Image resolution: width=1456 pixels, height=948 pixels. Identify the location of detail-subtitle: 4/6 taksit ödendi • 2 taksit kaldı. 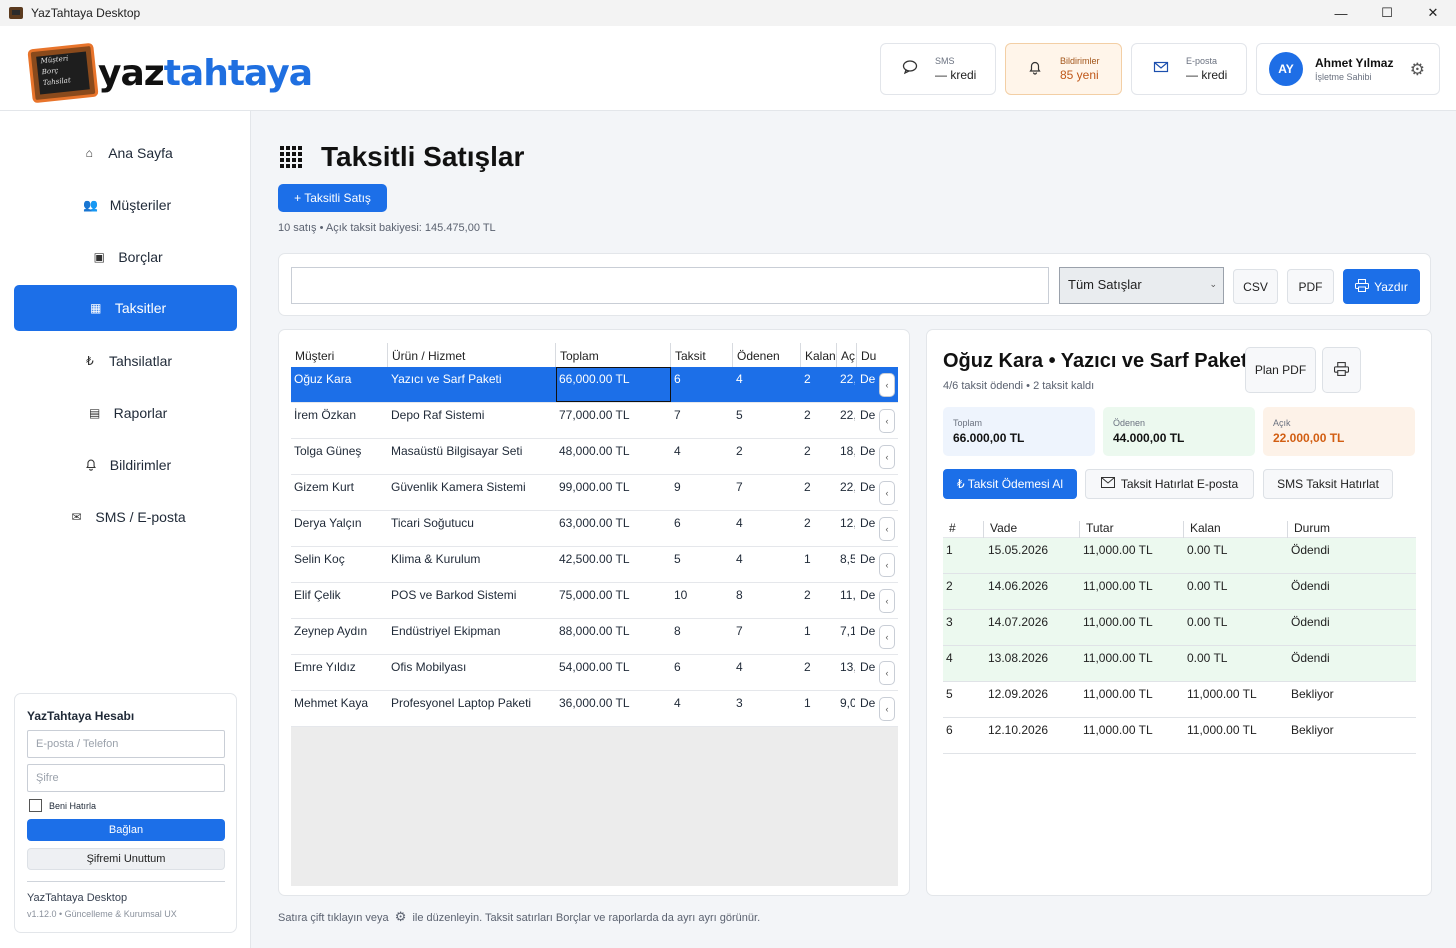
(1019, 386).